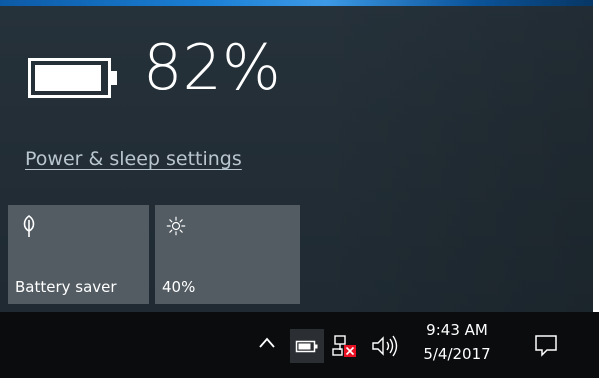  Describe the element at coordinates (72, 78) in the screenshot. I see `battery-large-icon` at that location.